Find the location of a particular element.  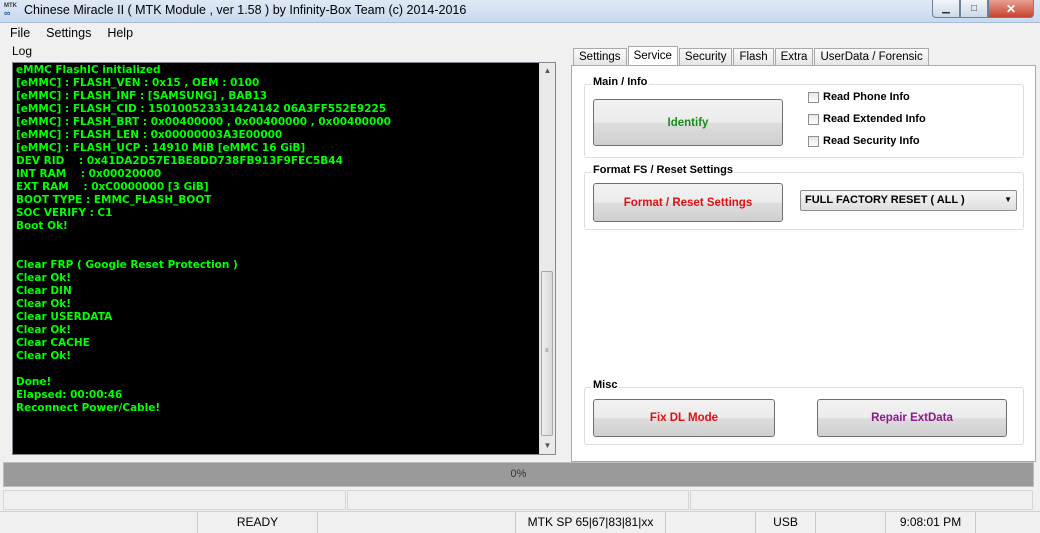

reset-mode-select: FULL FACTORY RESET ( ALL ) ▼ is located at coordinates (908, 200).